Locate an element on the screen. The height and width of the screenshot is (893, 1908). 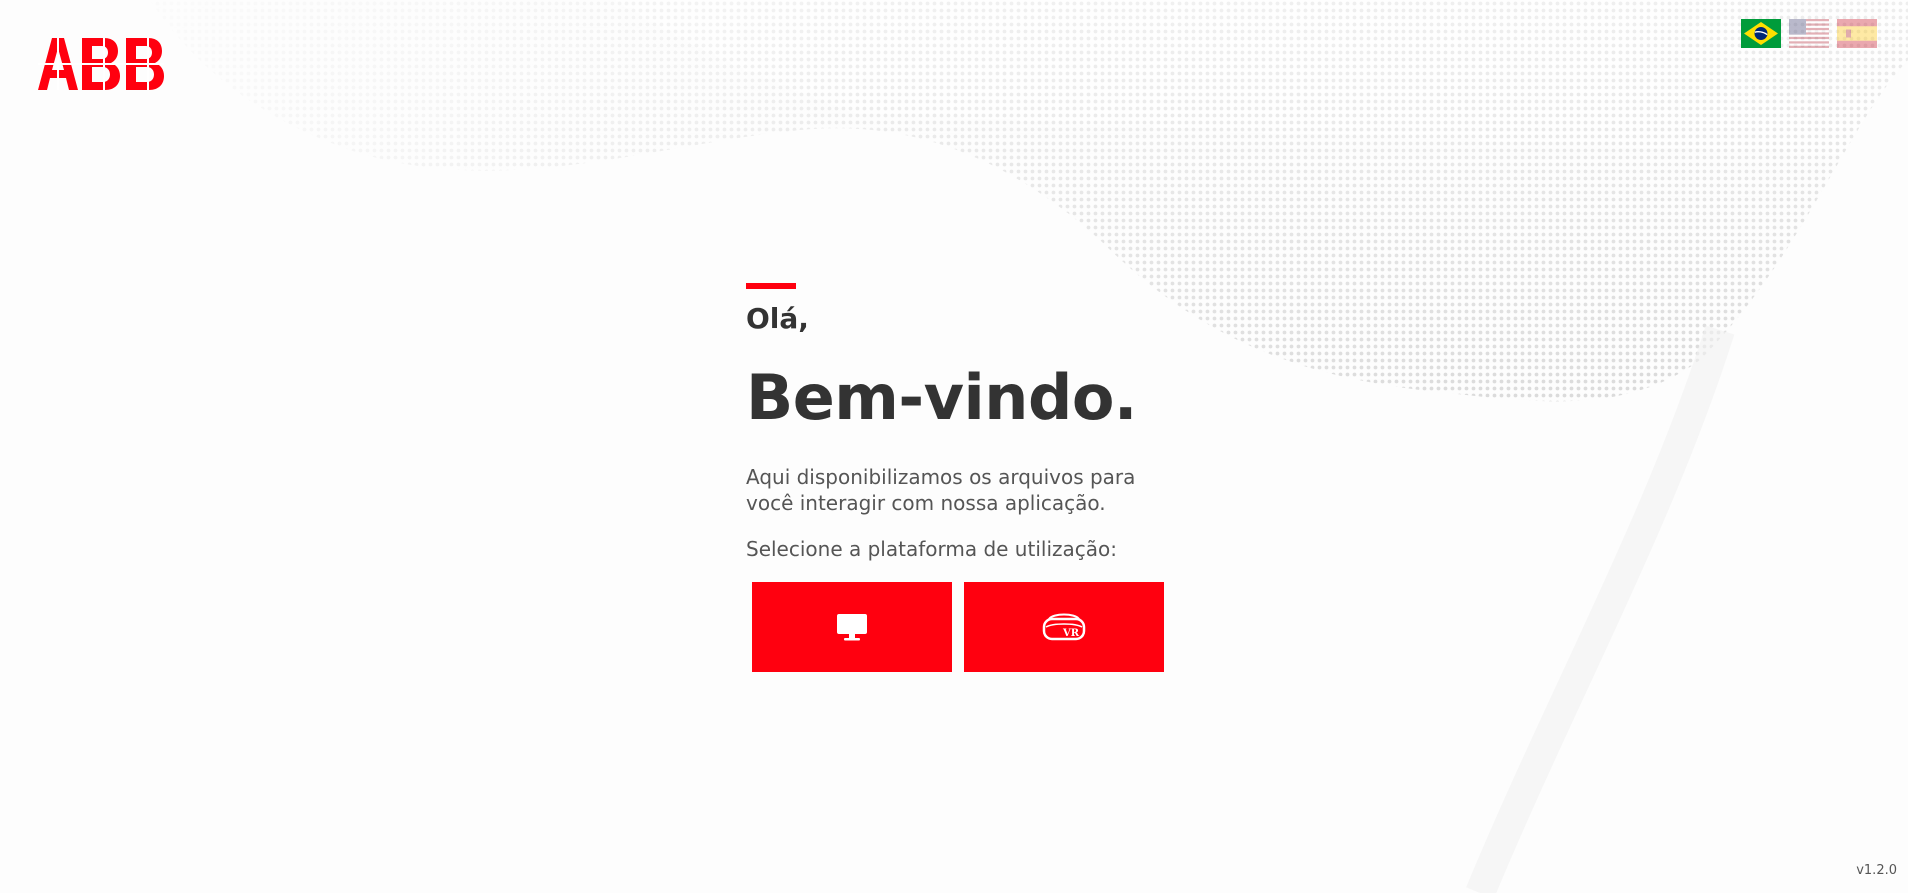
usa-flag-icon is located at coordinates (1809, 33).